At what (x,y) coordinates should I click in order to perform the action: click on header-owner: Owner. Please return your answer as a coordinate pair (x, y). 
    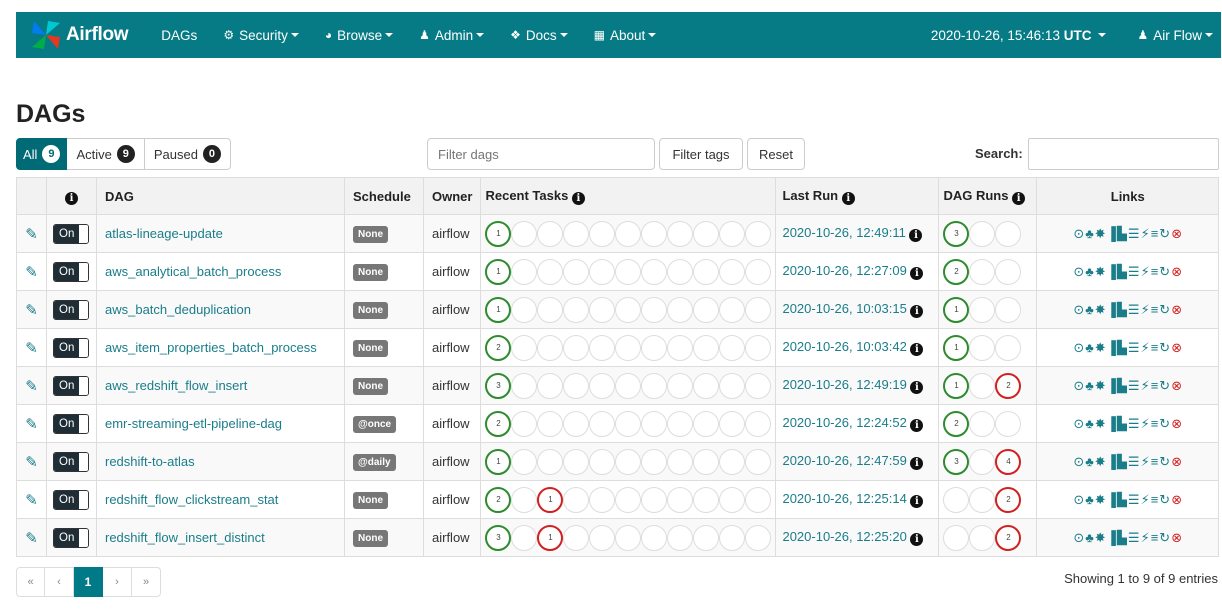
    Looking at the image, I should click on (452, 196).